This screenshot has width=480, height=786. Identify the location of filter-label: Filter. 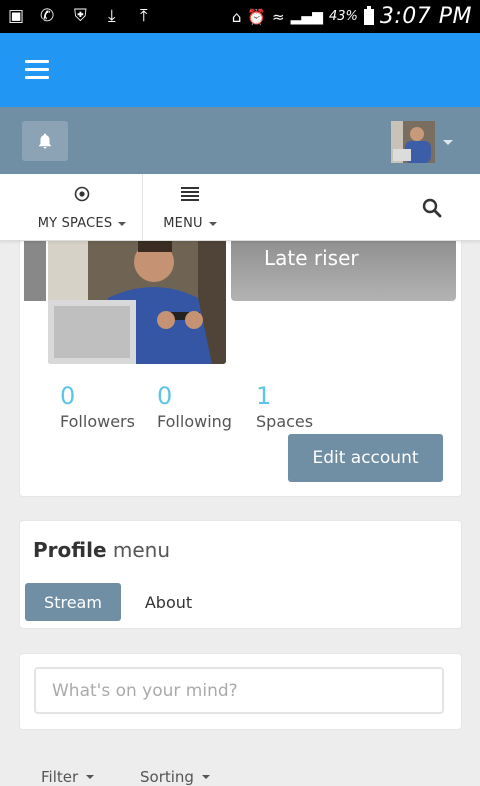
(60, 777).